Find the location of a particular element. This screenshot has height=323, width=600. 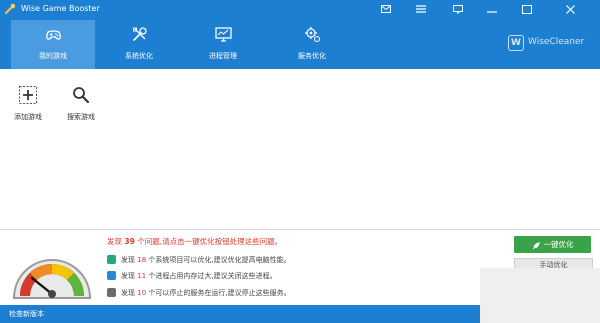

rocket-icon is located at coordinates (536, 245).